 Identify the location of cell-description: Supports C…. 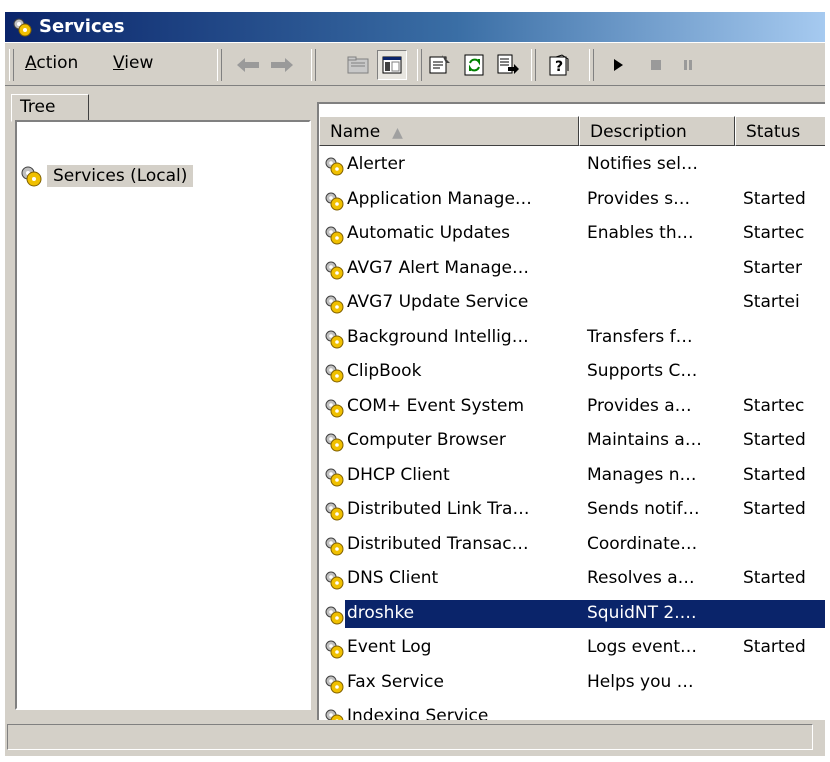
(642, 371).